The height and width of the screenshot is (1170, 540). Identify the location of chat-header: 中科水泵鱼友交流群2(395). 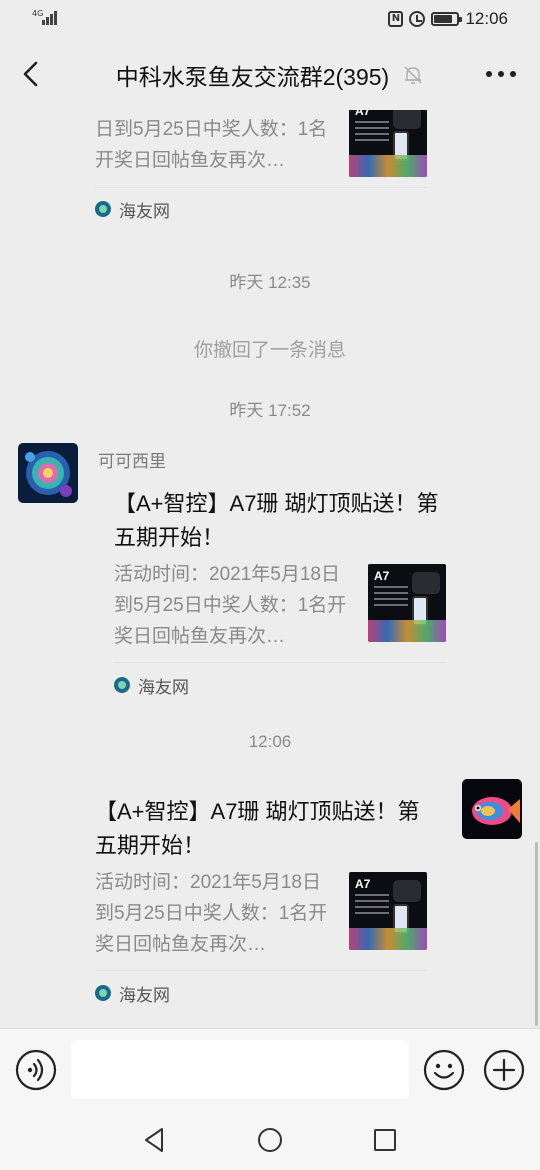
(270, 74).